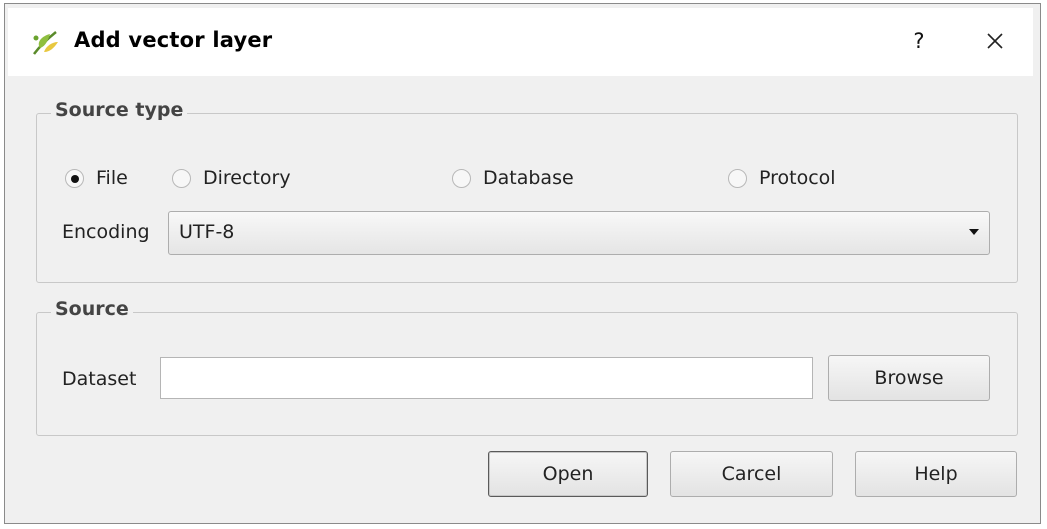 Image resolution: width=1047 pixels, height=529 pixels. What do you see at coordinates (173, 40) in the screenshot?
I see `dialog-title: Add vector layer` at bounding box center [173, 40].